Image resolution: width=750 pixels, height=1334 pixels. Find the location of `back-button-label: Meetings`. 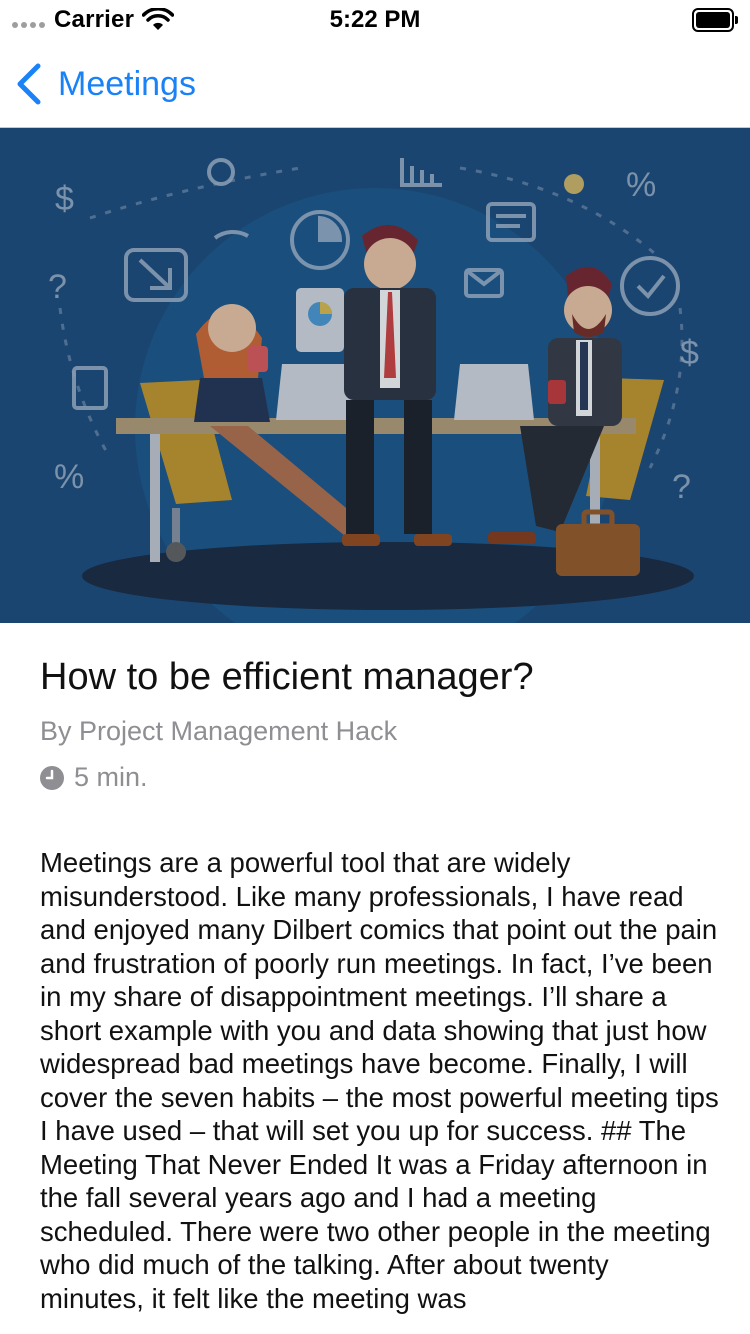

back-button-label: Meetings is located at coordinates (127, 83).